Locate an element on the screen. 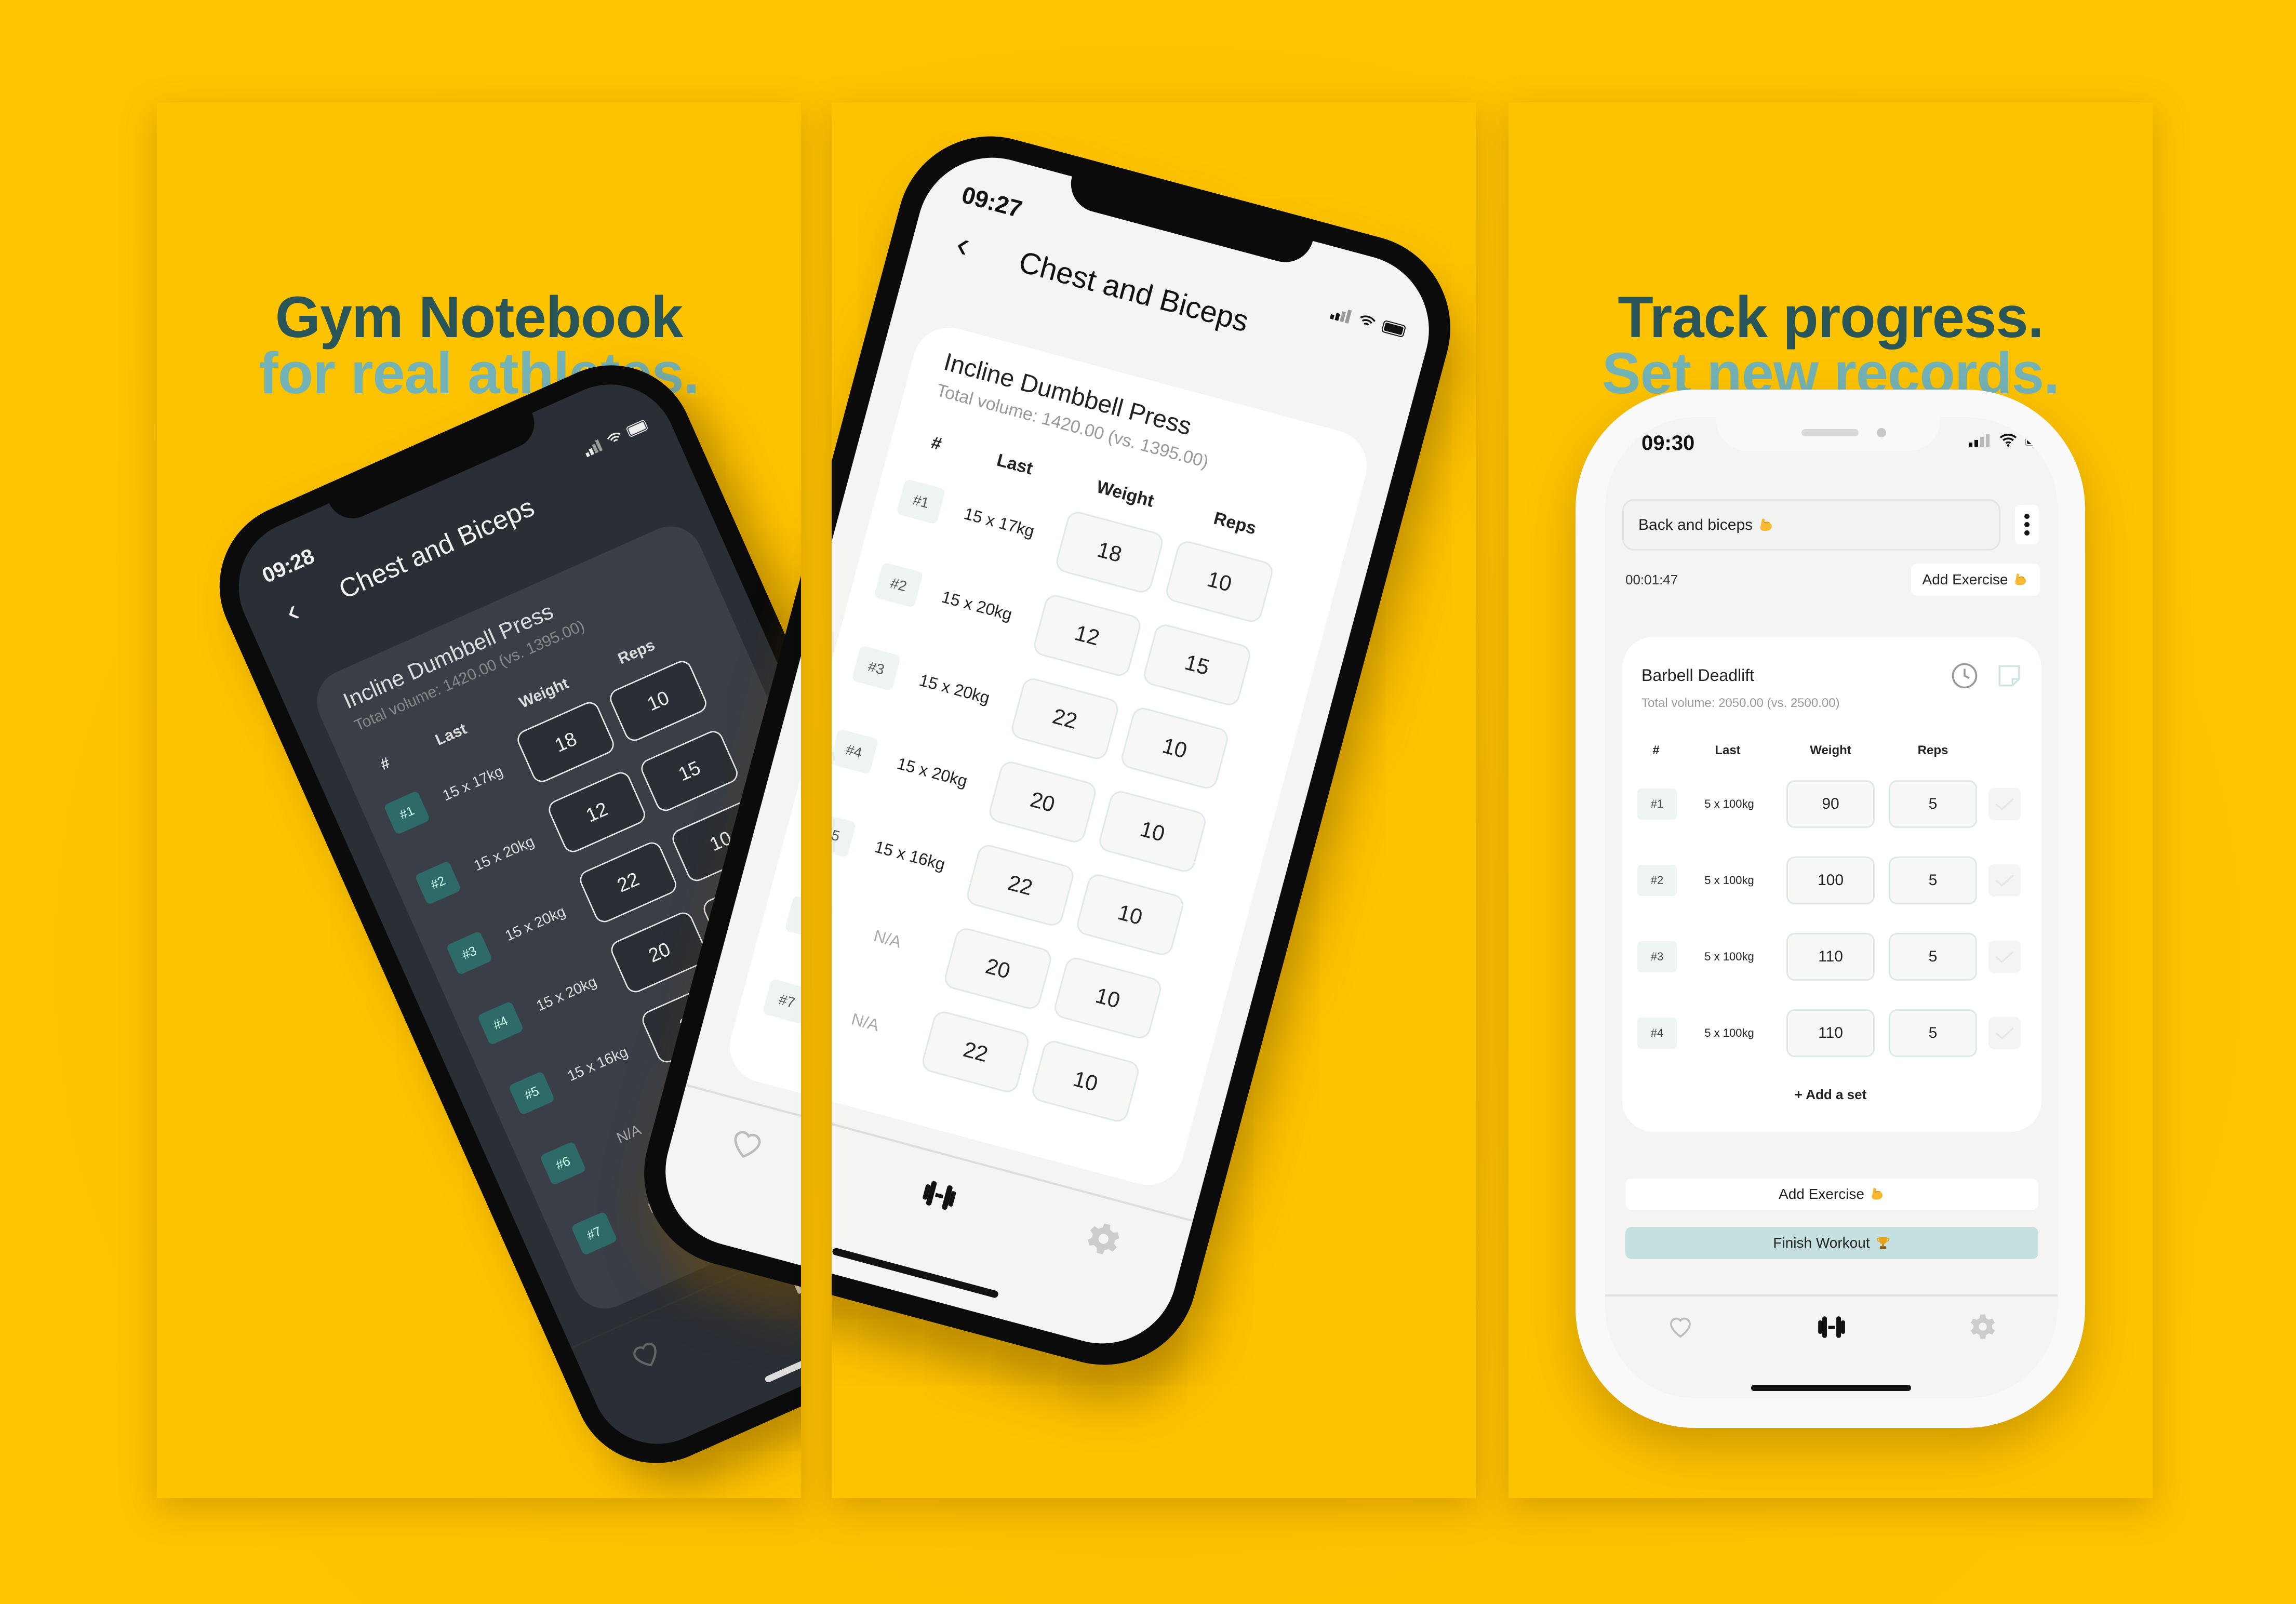 Image resolution: width=2296 pixels, height=1604 pixels. note-icon is located at coordinates (2009, 676).